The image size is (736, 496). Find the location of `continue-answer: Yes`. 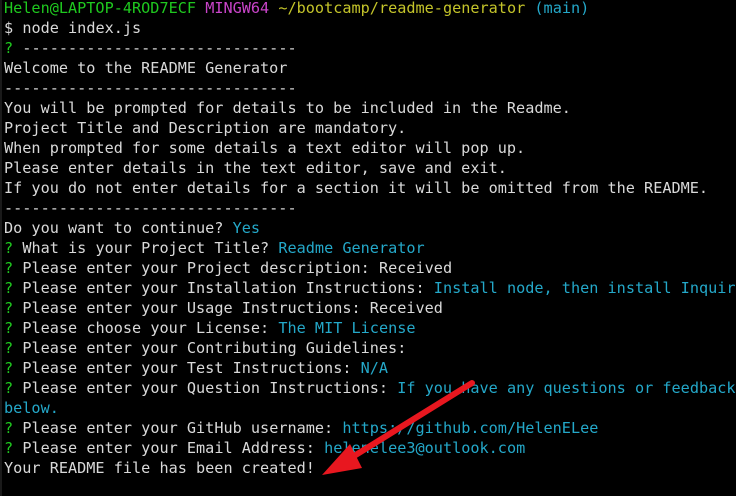

continue-answer: Yes is located at coordinates (246, 228).